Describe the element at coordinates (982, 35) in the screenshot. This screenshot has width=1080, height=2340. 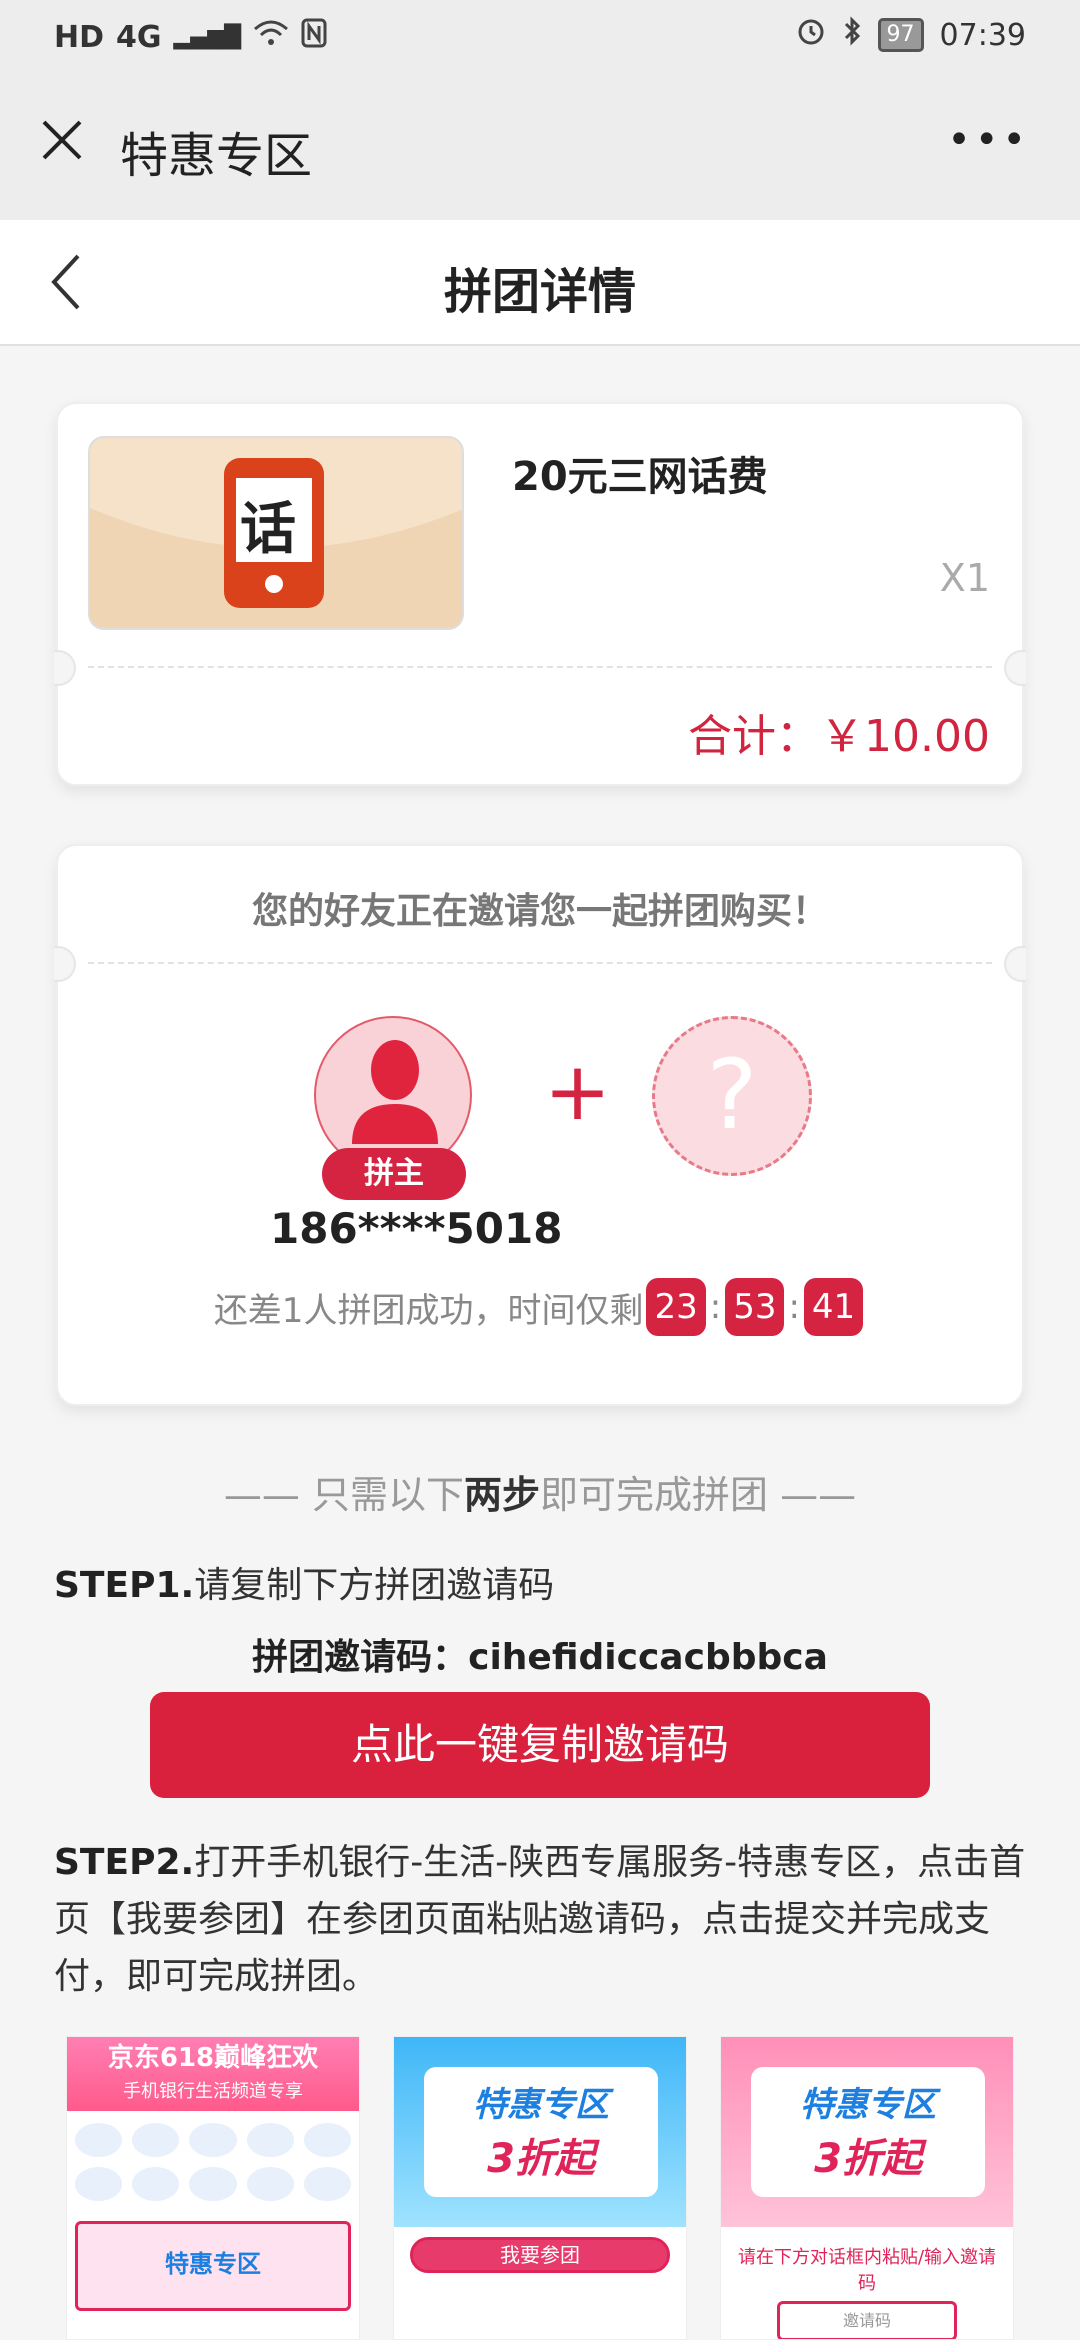
I see `clock: 07:39` at that location.